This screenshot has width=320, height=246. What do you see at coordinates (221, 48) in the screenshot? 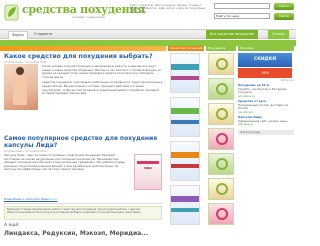
I see `col3-heading: Похудения` at bounding box center [221, 48].